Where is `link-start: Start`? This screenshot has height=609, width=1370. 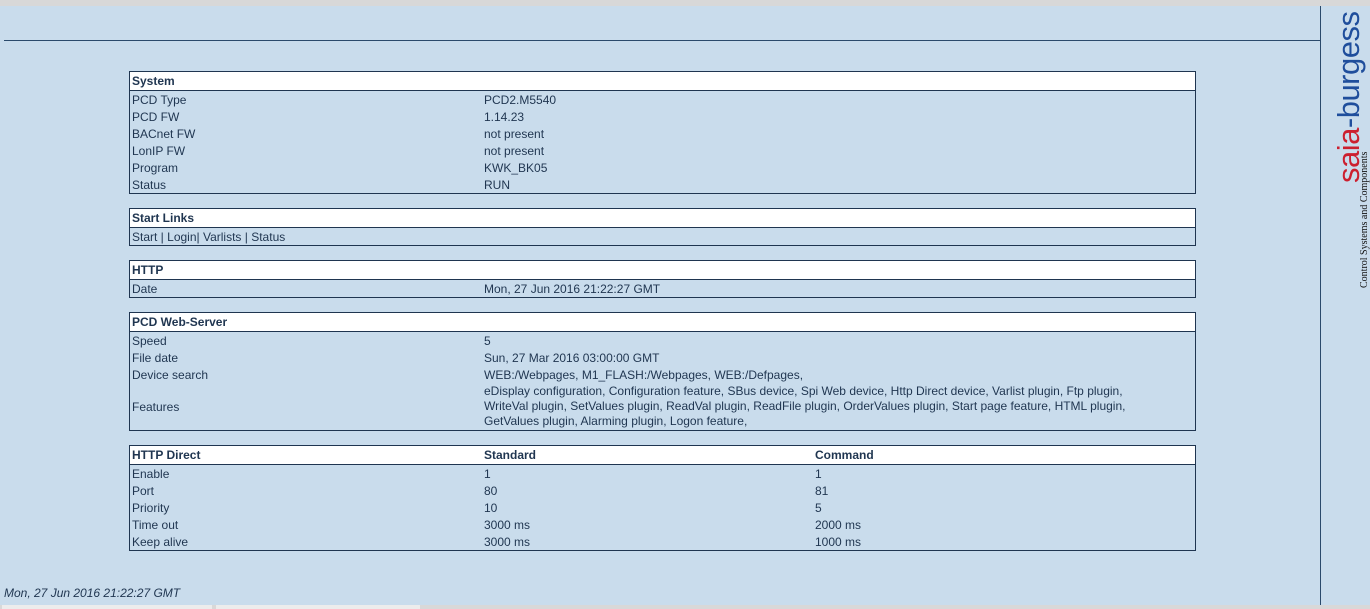 link-start: Start is located at coordinates (144, 237).